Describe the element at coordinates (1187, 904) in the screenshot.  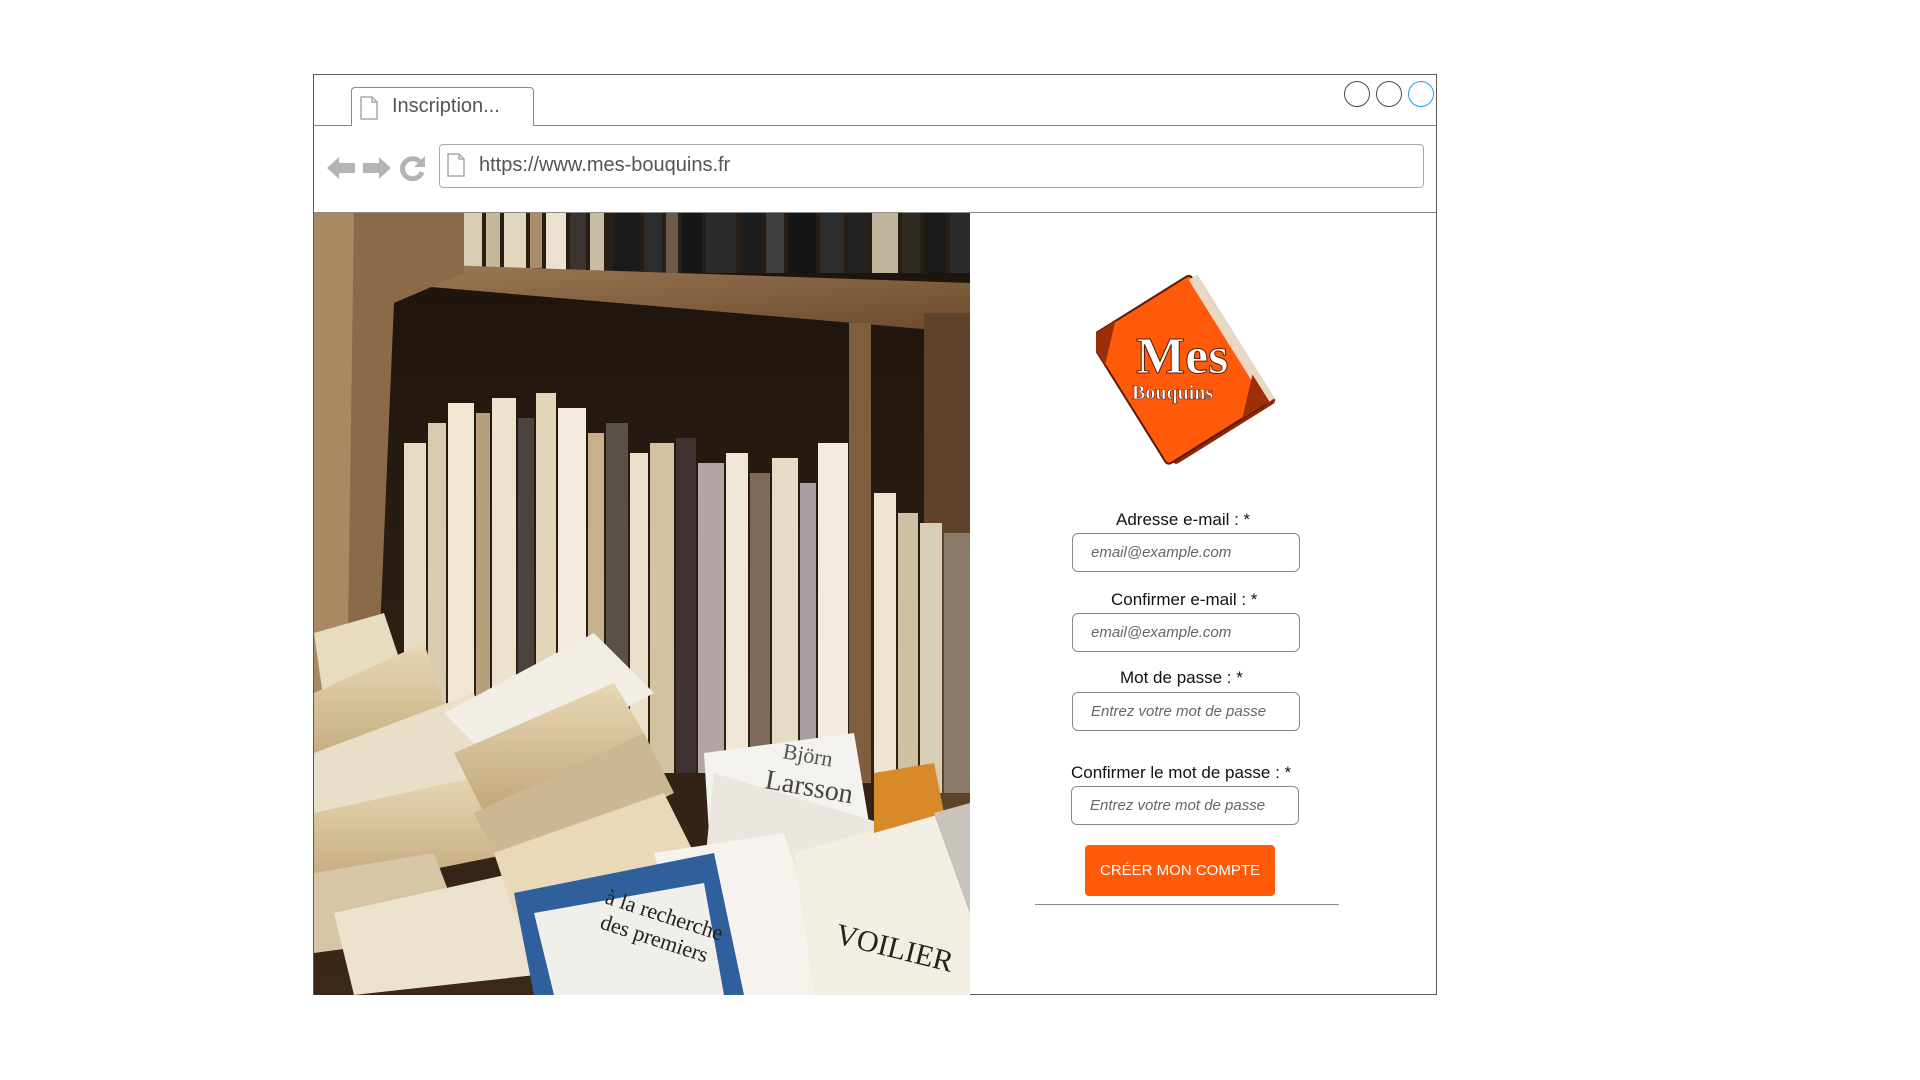
I see `divider` at that location.